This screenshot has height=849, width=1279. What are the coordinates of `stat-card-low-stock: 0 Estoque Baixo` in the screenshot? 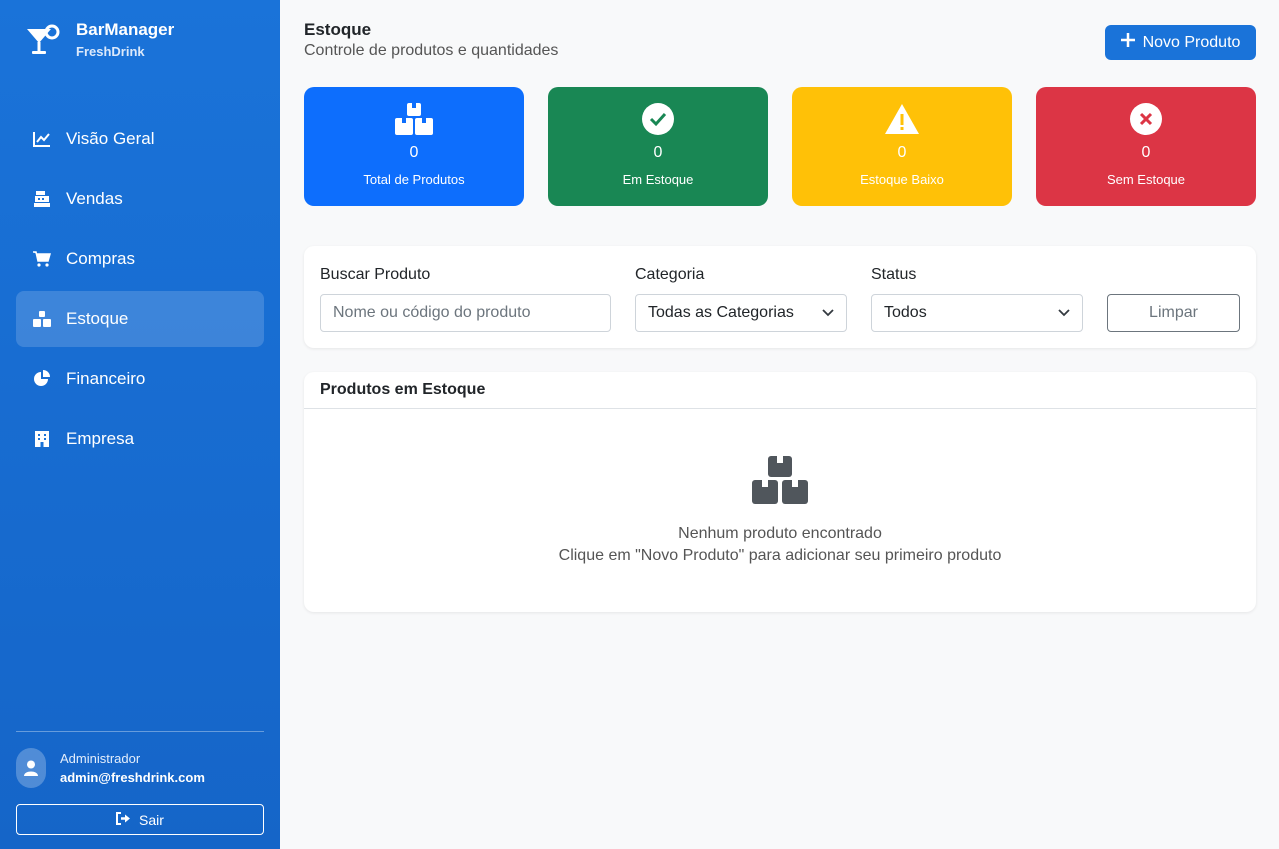 It's located at (902, 146).